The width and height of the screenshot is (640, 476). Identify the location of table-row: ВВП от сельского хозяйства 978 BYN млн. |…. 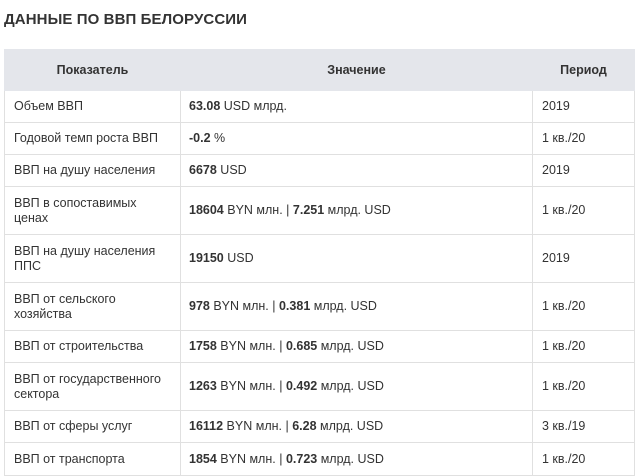
(319, 306).